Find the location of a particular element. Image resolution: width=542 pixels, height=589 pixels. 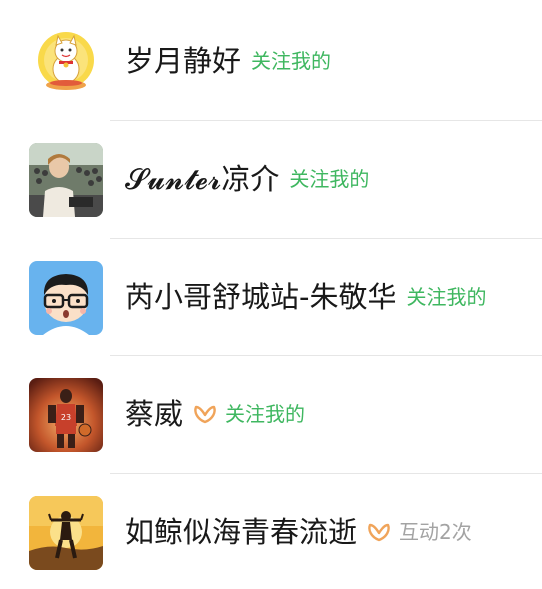

lucky-cat-avatar-icon is located at coordinates (66, 62).